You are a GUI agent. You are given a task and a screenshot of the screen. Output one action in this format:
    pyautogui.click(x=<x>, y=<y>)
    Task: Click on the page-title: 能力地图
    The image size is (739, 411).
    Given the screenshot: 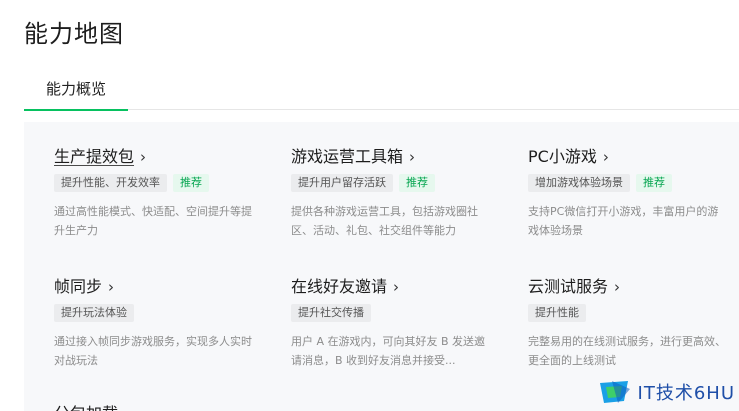 What is the action you would take?
    pyautogui.click(x=74, y=34)
    